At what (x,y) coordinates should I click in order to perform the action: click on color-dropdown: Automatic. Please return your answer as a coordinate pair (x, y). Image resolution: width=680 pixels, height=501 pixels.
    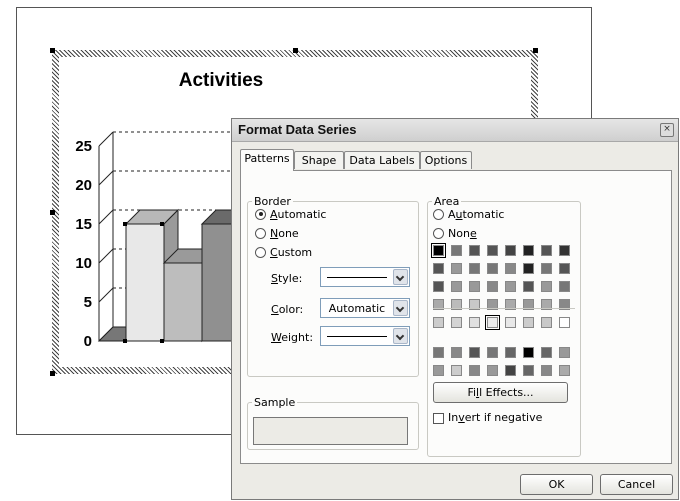
    Looking at the image, I should click on (365, 308).